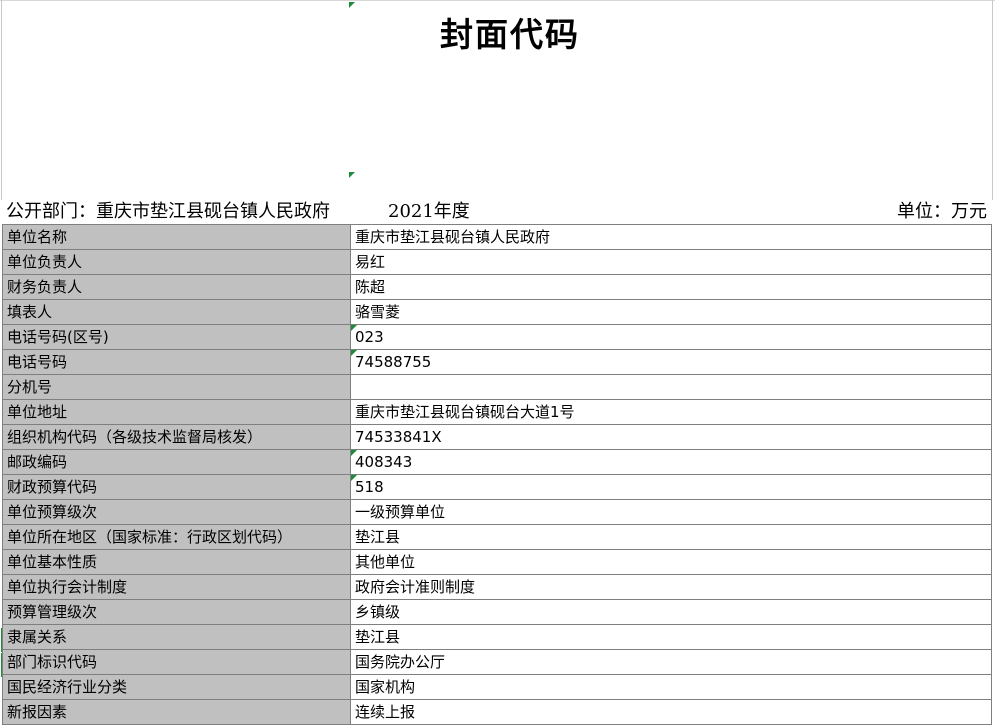 This screenshot has width=995, height=725. I want to click on field-value-cell: 其他单位, so click(671, 562).